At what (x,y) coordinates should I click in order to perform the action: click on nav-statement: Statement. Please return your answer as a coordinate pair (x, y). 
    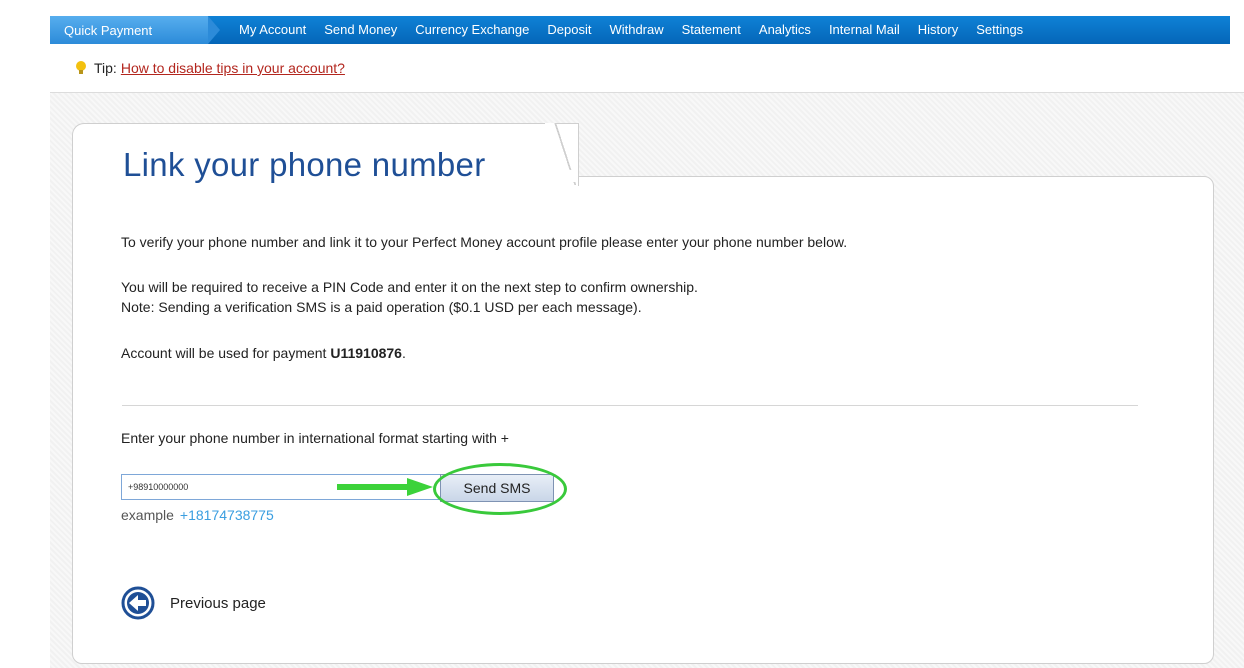
    Looking at the image, I should click on (711, 30).